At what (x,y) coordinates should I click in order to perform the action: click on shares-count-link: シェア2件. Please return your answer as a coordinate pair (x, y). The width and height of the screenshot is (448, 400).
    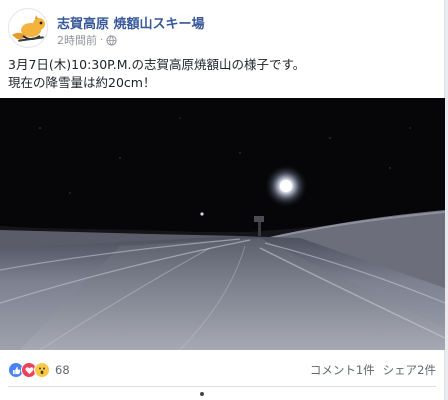
    Looking at the image, I should click on (409, 370).